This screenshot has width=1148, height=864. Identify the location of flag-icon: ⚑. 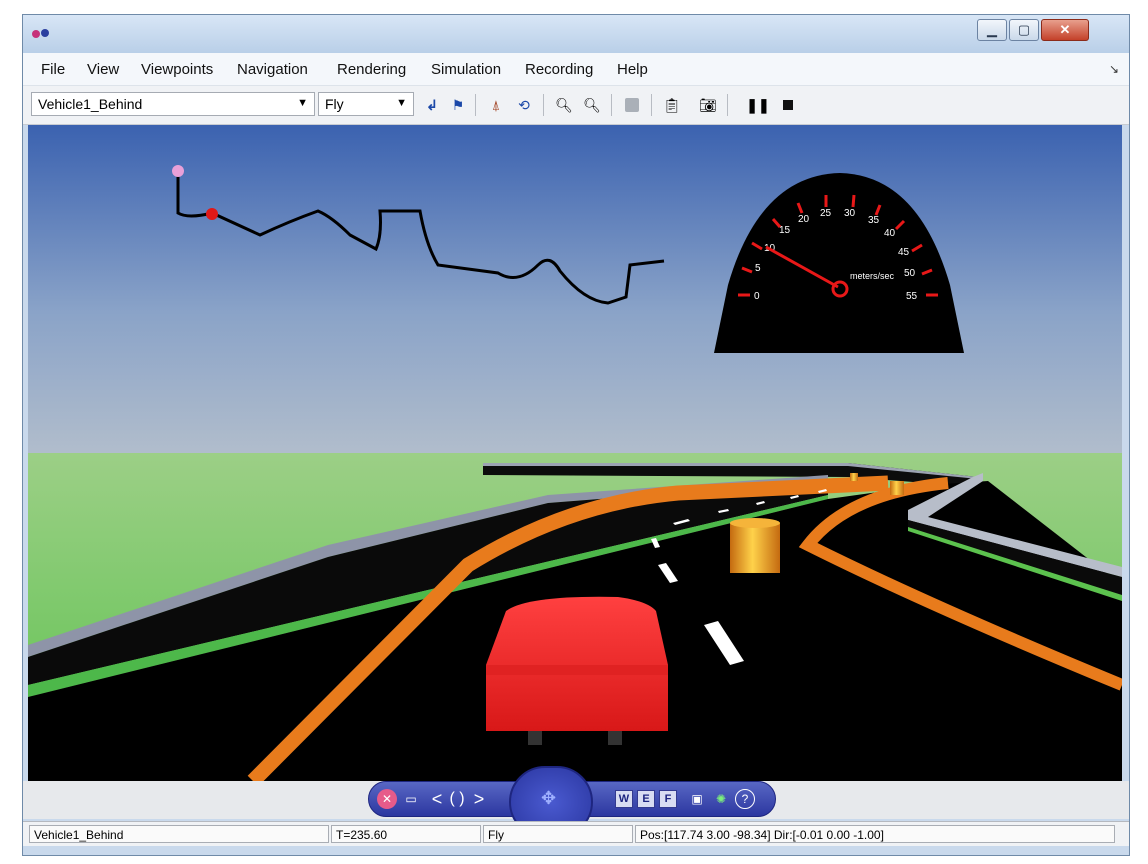
(458, 104).